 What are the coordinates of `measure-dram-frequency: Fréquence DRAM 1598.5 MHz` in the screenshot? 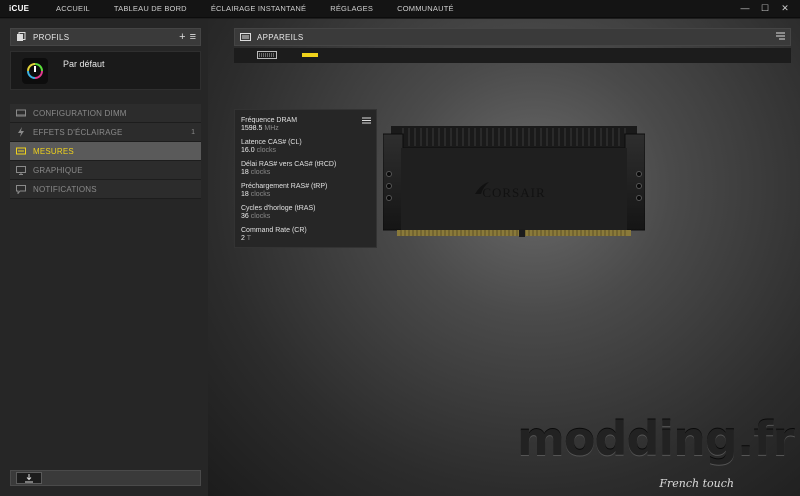 It's located at (269, 125).